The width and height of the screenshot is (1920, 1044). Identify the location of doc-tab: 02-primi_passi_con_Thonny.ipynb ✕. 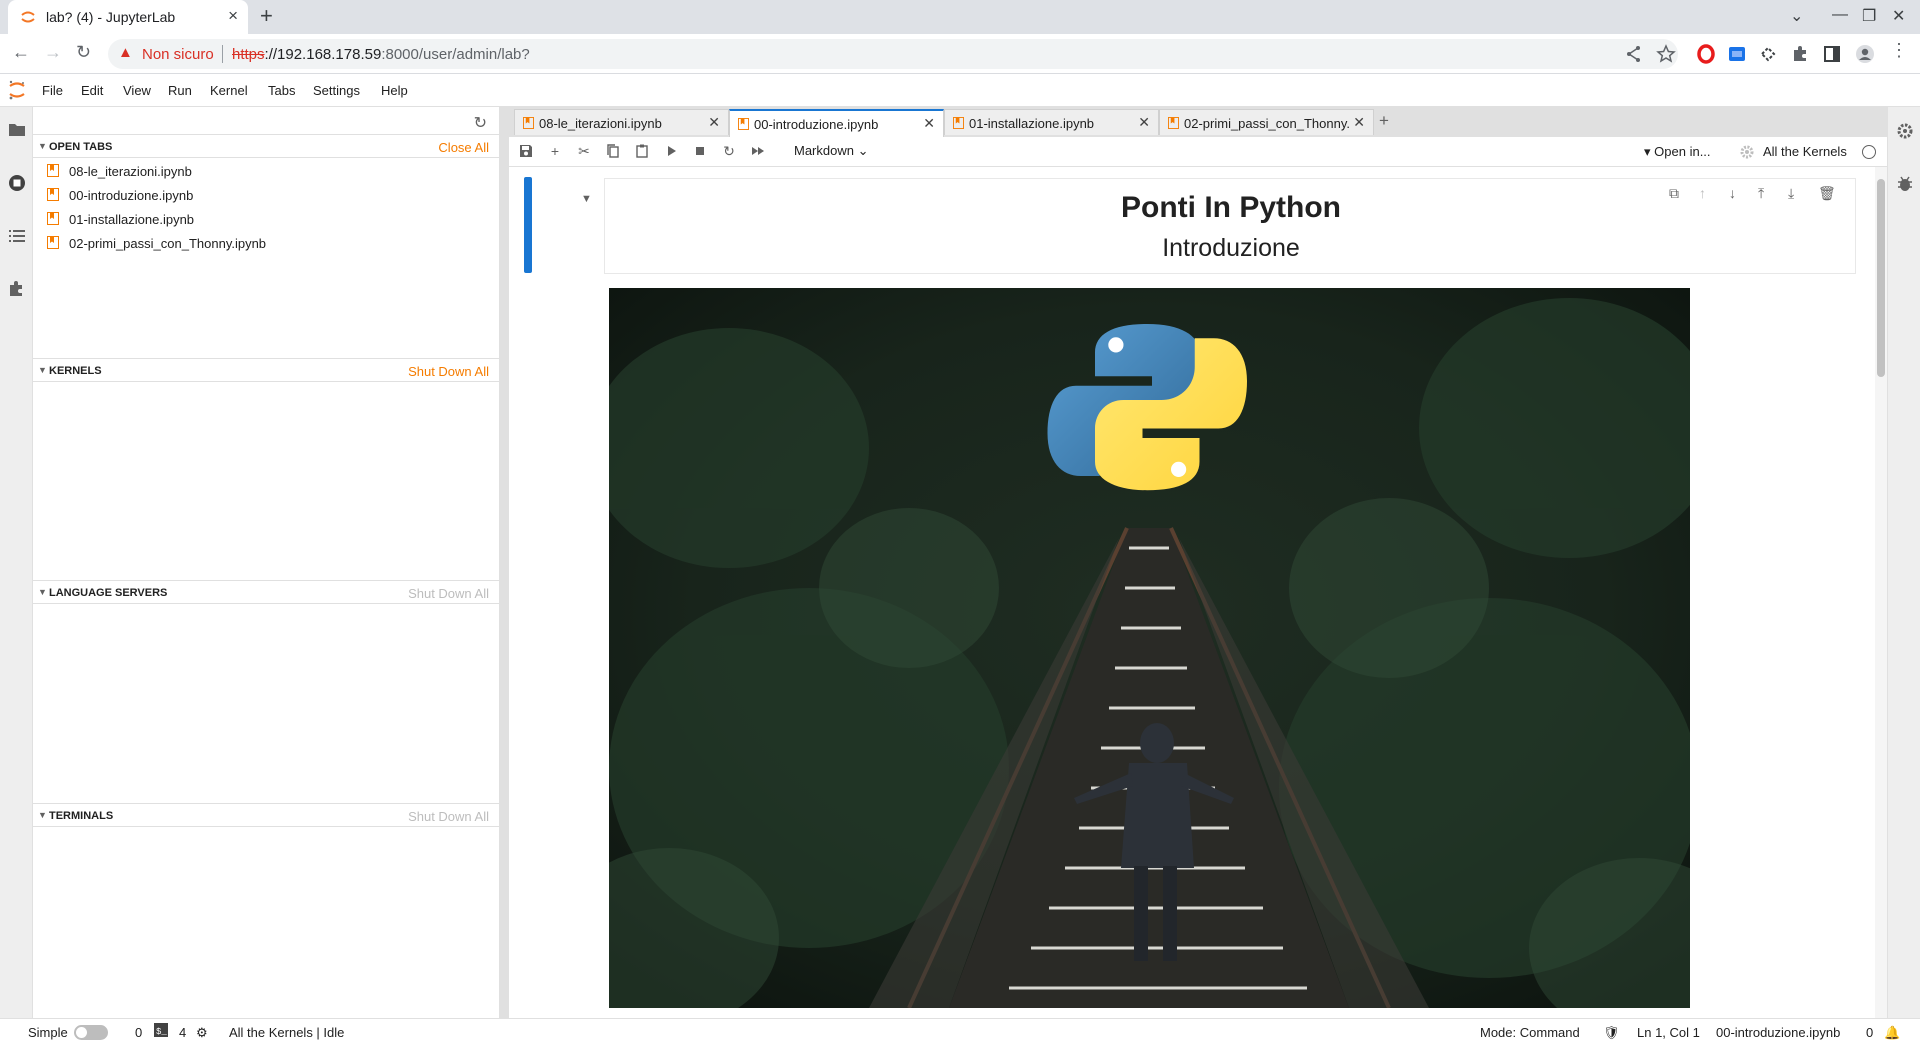
(1266, 122).